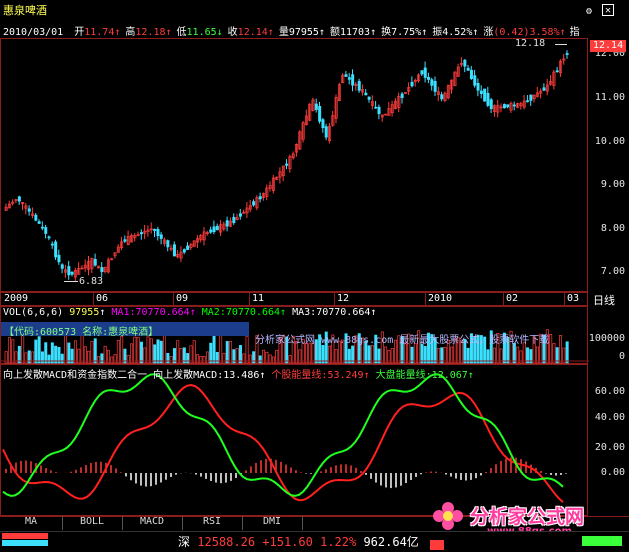  What do you see at coordinates (606, 338) in the screenshot?
I see `vol-tick-100000: 100000` at bounding box center [606, 338].